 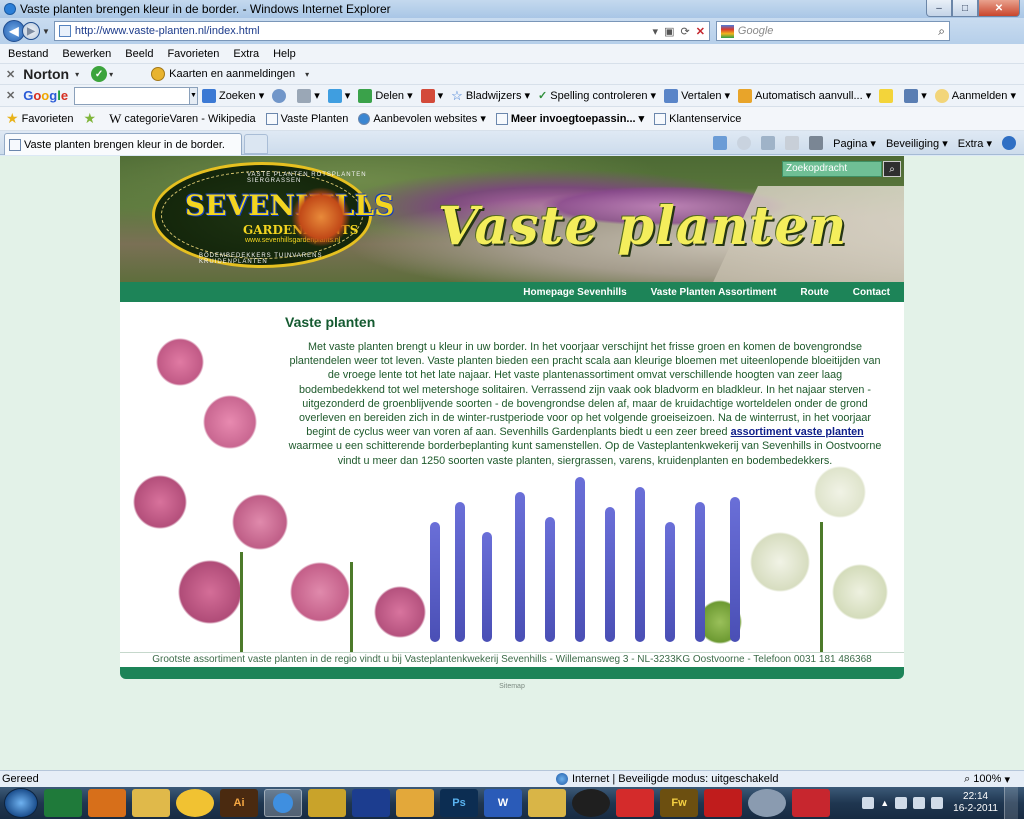 I want to click on bookmarks-button: ☆ Bladwijzers ▾, so click(x=490, y=96).